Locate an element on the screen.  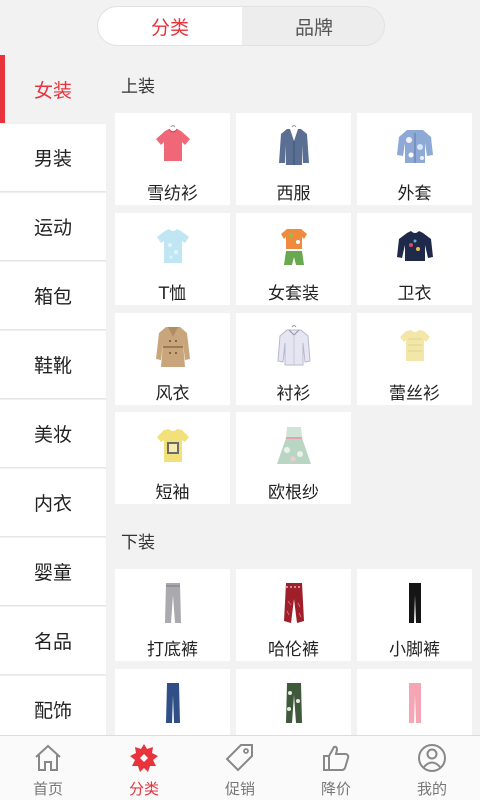
sidebar-item-label: 内衣 is located at coordinates (52, 504).